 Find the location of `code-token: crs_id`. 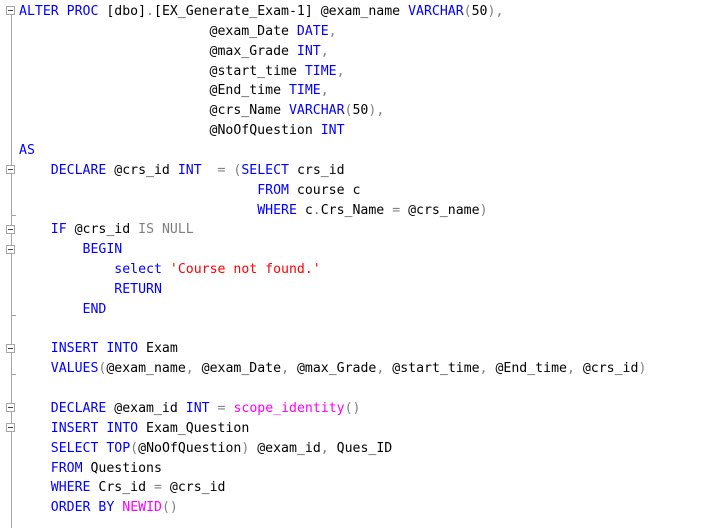

code-token: crs_id is located at coordinates (317, 170).